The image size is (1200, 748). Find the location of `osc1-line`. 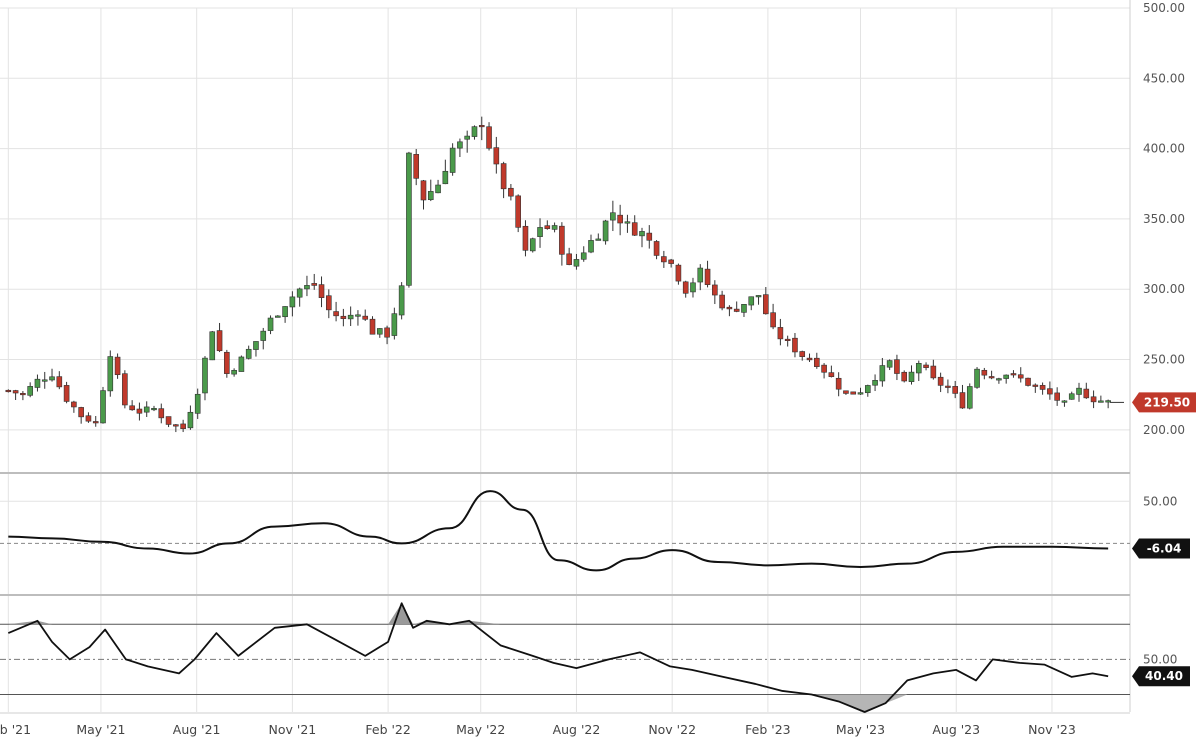

osc1-line is located at coordinates (558, 531).